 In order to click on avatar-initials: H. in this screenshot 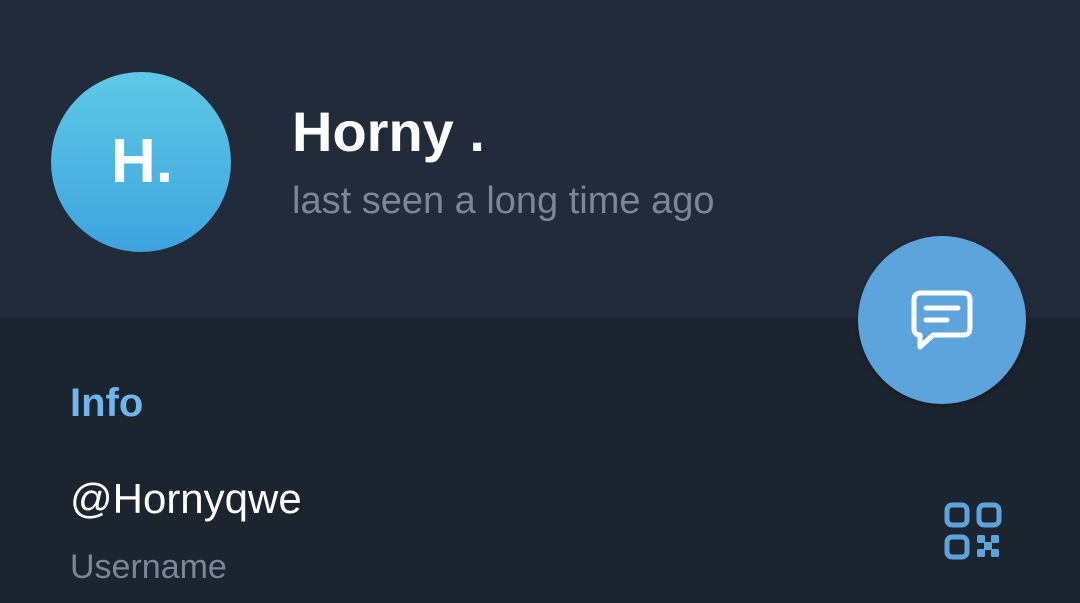, I will do `click(142, 161)`.